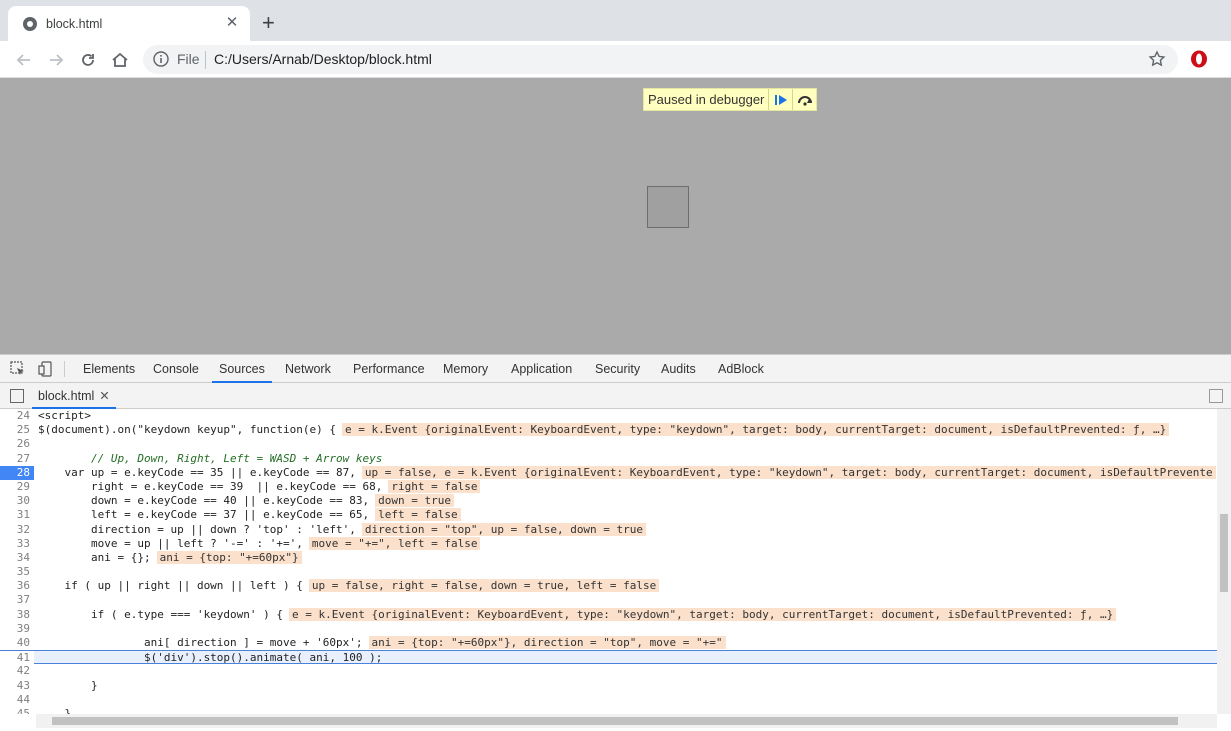 This screenshot has height=731, width=1231. I want to click on source-text: direction = up || down ? 'top' : 'left',, so click(197, 529).